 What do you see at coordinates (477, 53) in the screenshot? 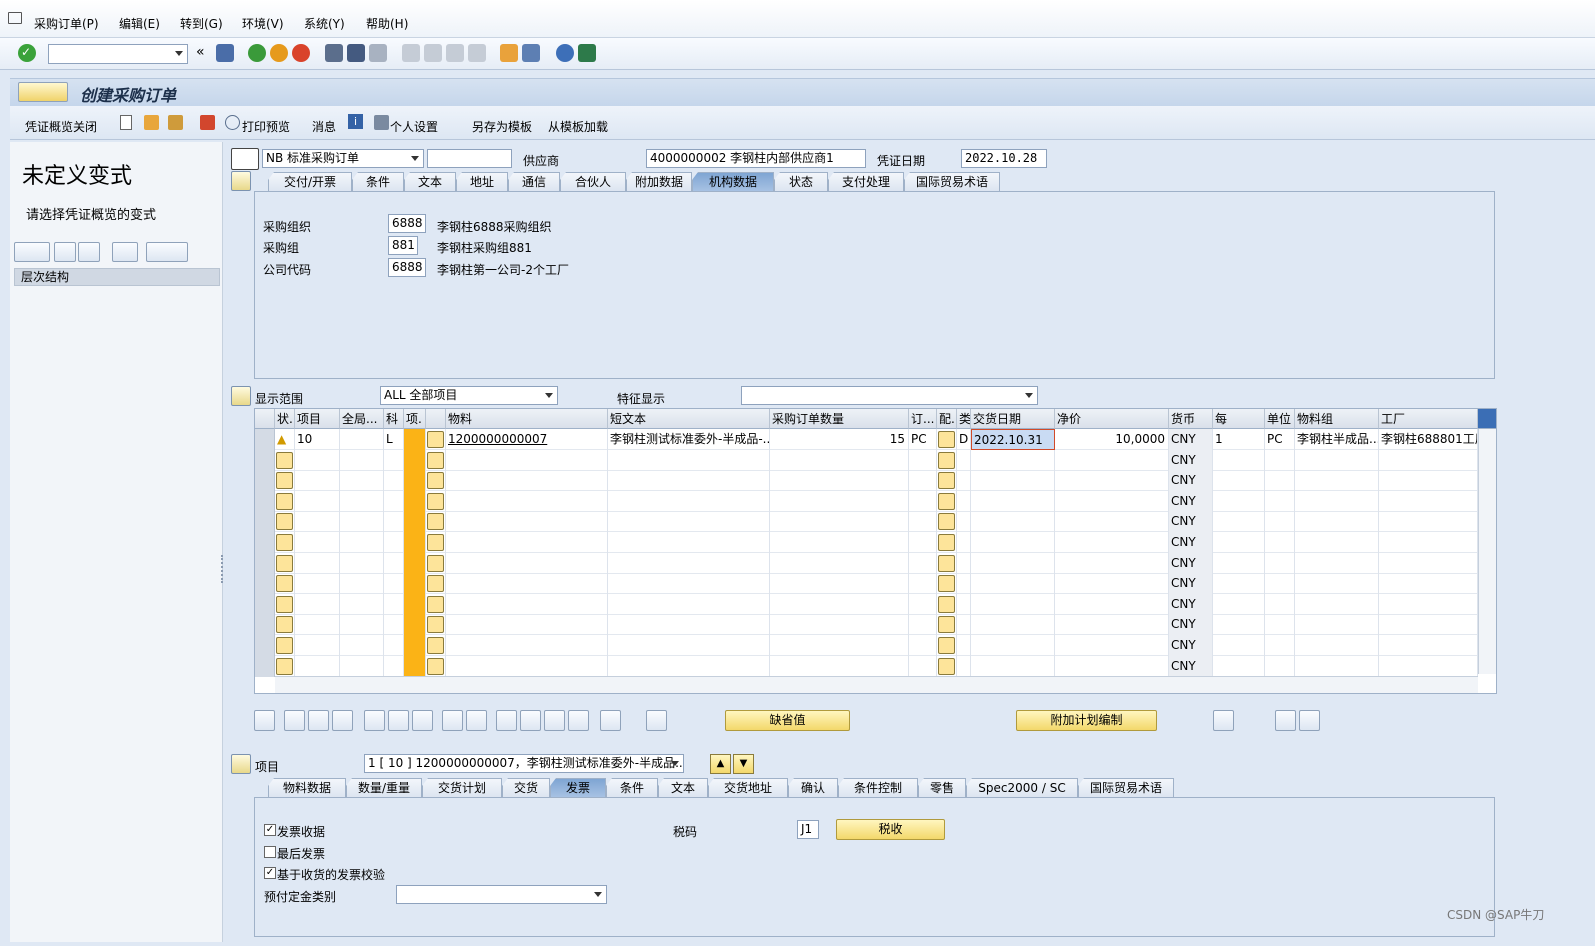
I see `last-page-icon` at bounding box center [477, 53].